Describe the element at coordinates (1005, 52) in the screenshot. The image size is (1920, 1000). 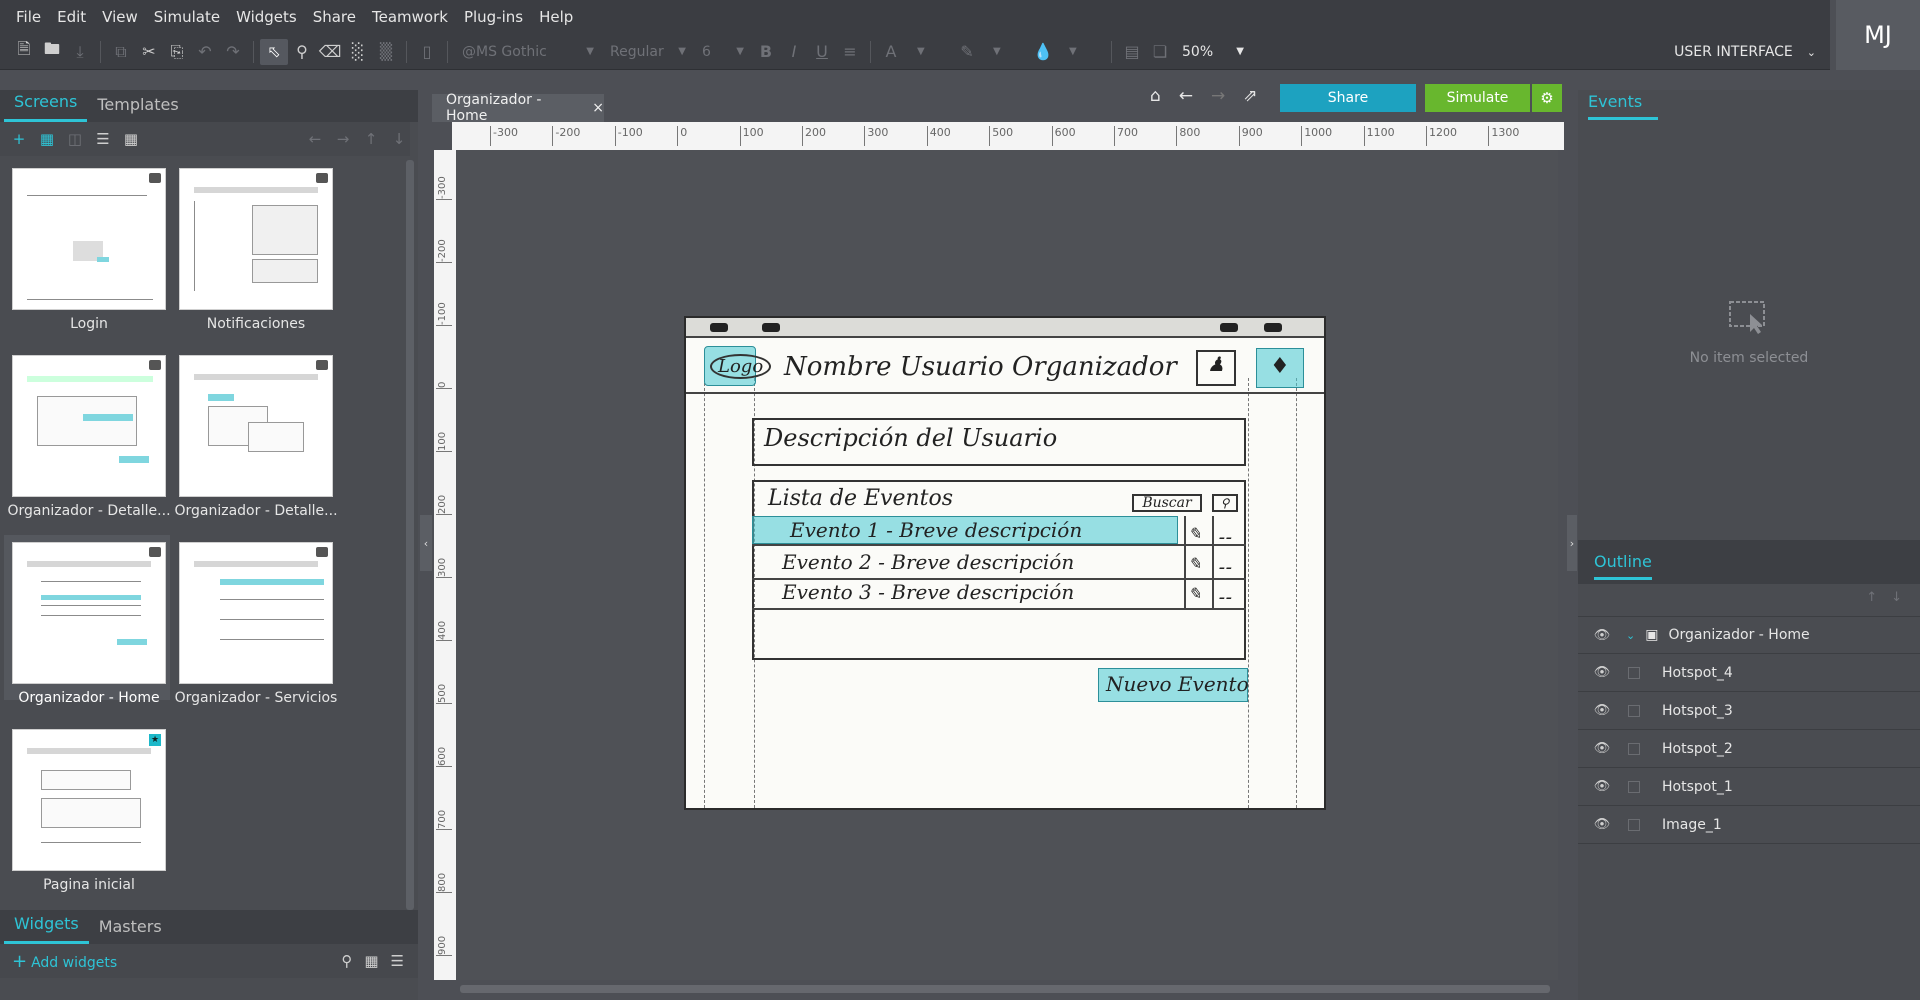
I see `line-color-select: ▼` at that location.